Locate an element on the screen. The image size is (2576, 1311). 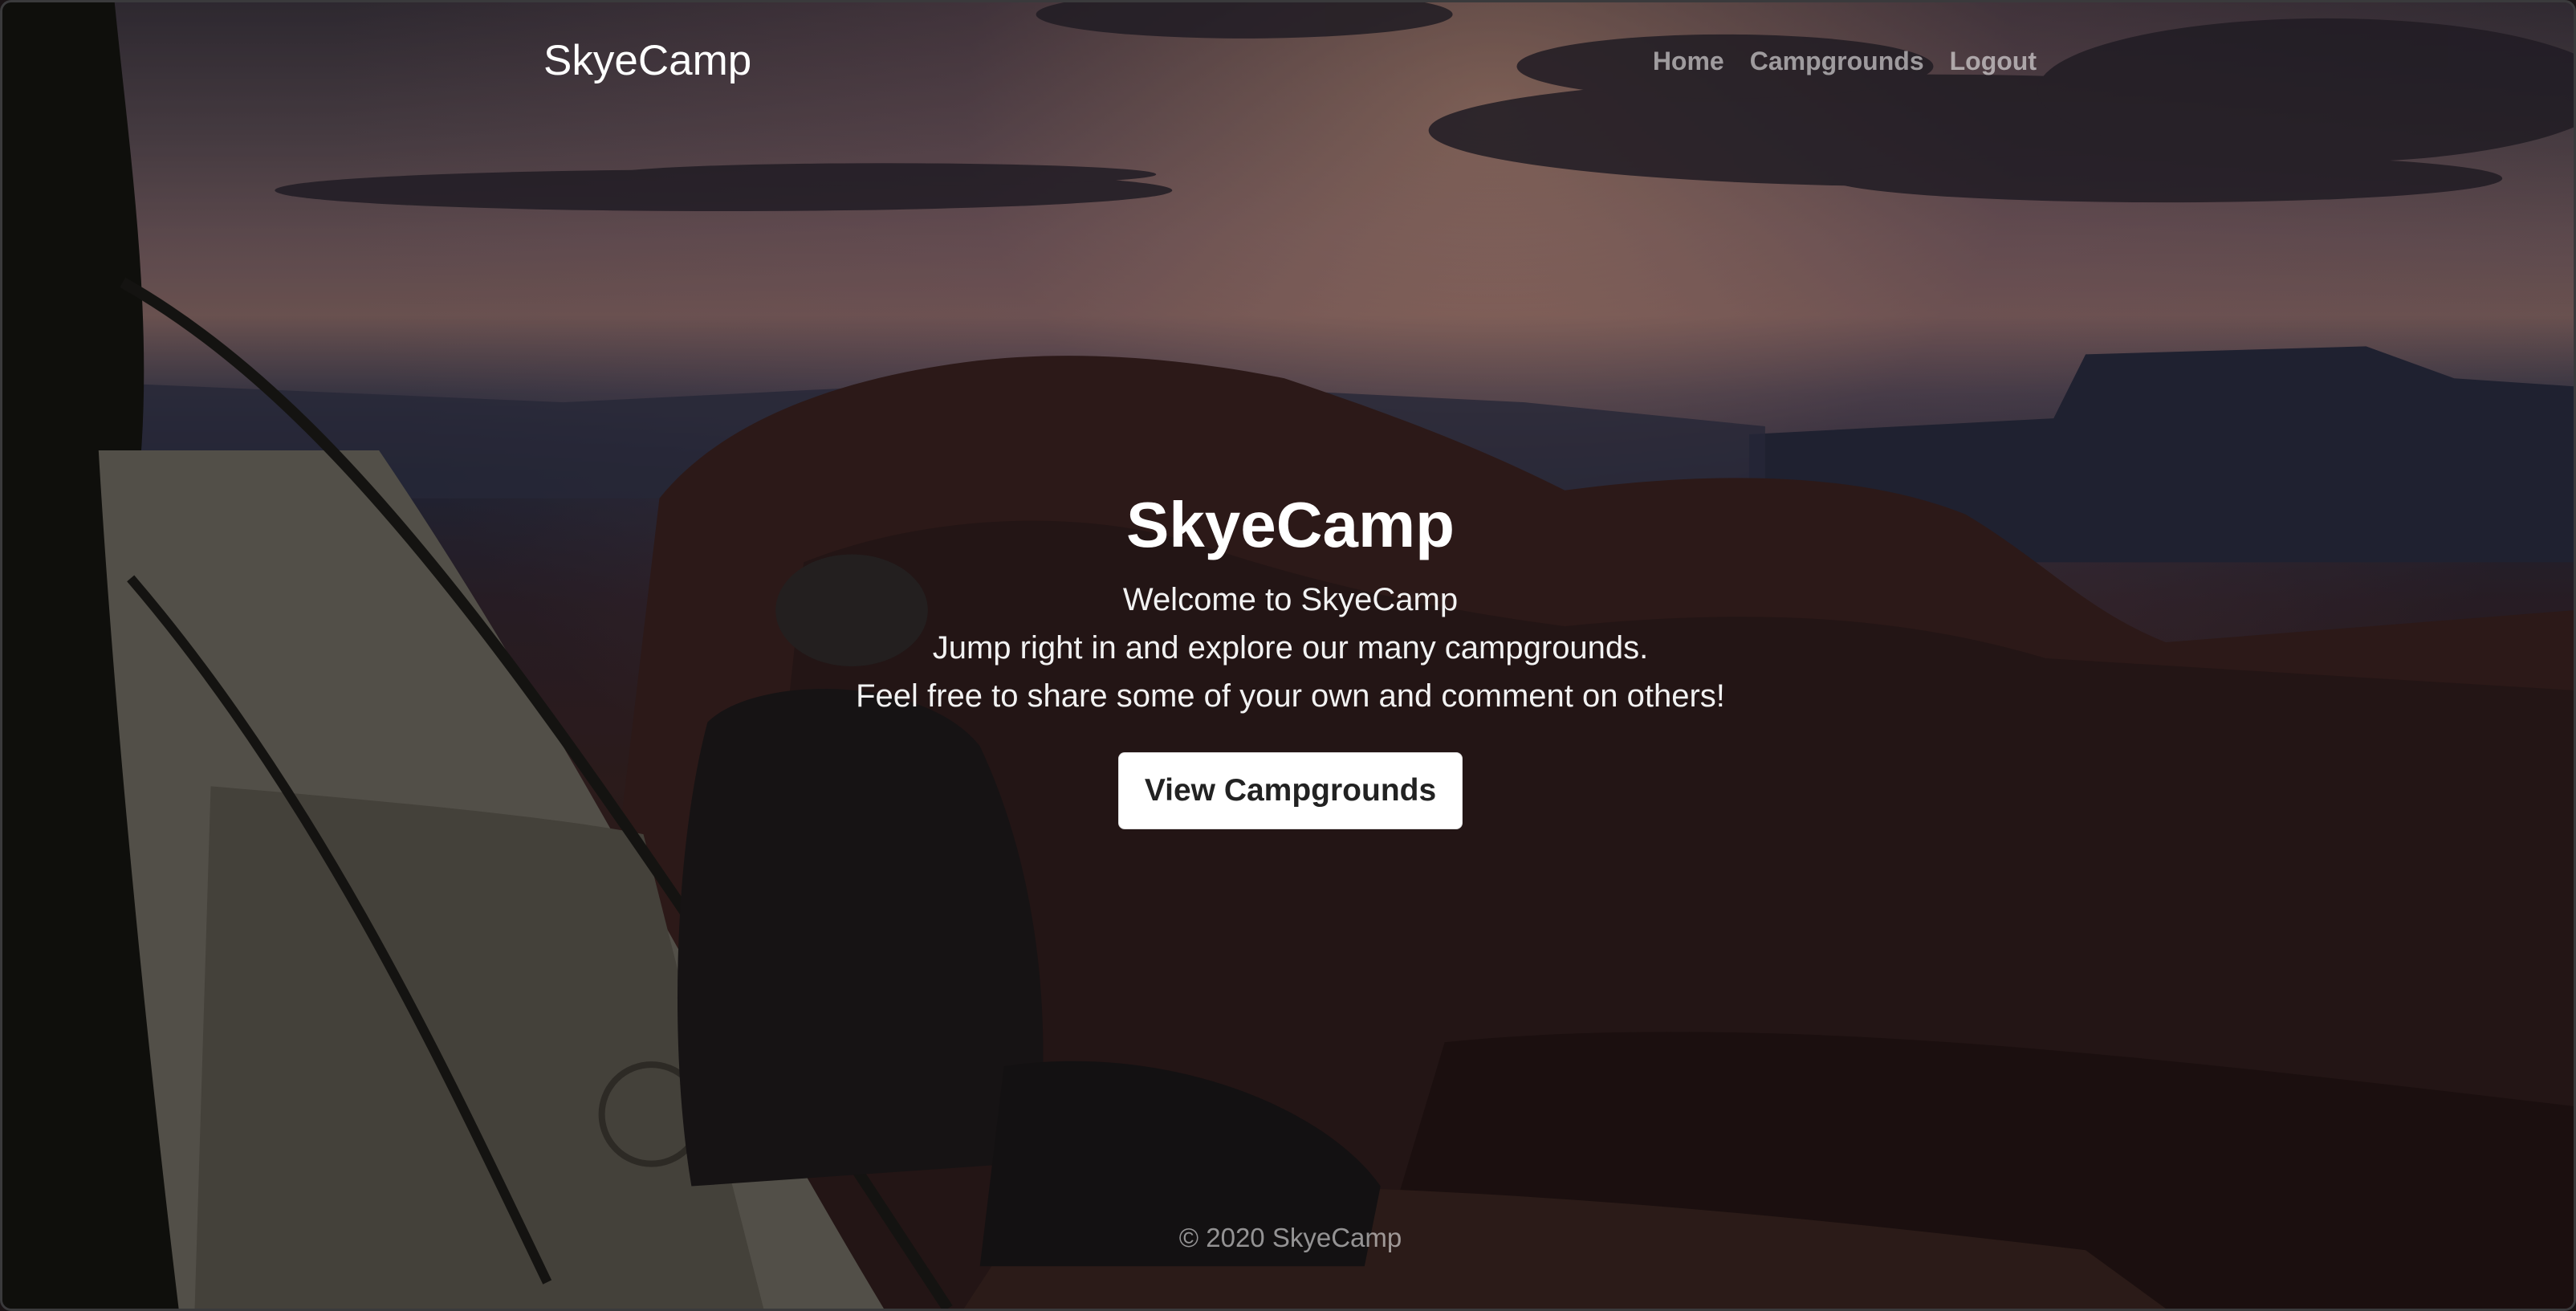
nav-link-home: Home is located at coordinates (1688, 61).